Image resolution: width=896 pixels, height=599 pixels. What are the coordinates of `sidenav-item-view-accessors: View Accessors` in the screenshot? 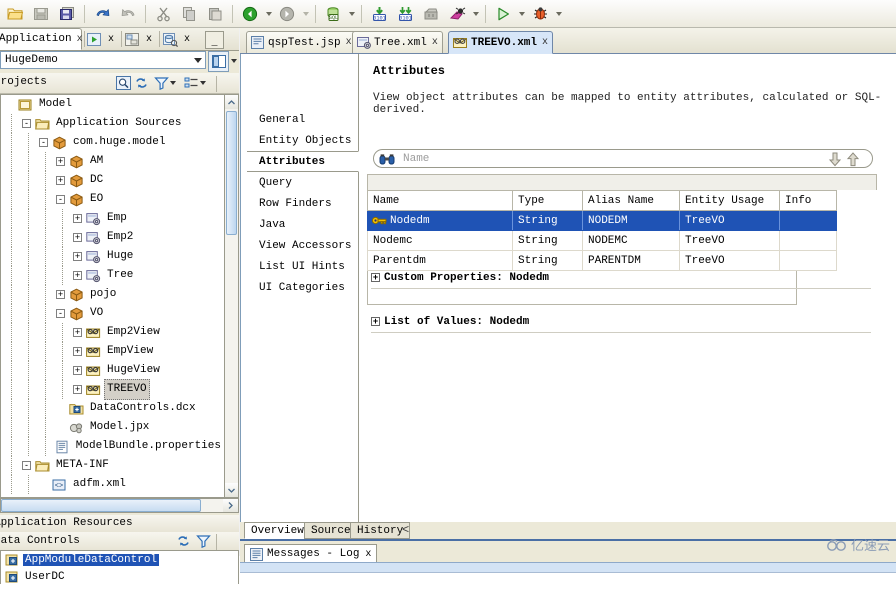 It's located at (302, 245).